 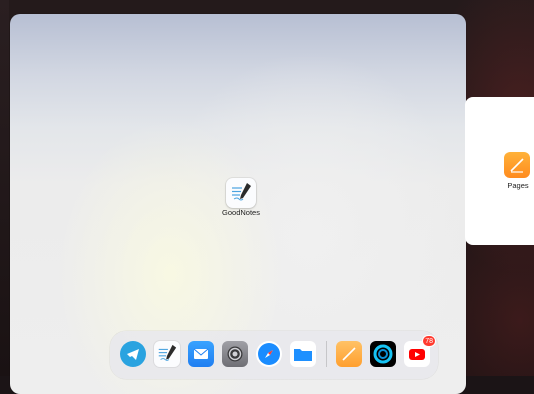 I want to click on telegram-icon, so click(x=133, y=354).